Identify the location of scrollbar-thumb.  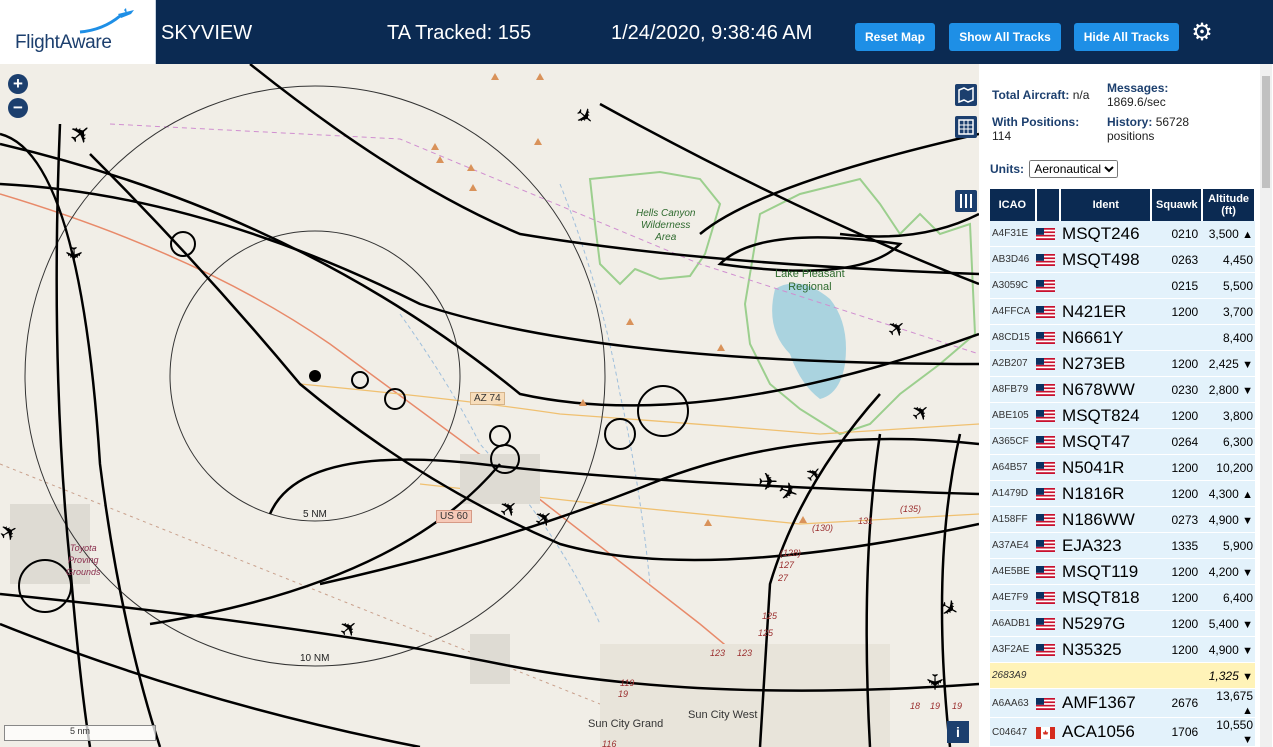
(1266, 132).